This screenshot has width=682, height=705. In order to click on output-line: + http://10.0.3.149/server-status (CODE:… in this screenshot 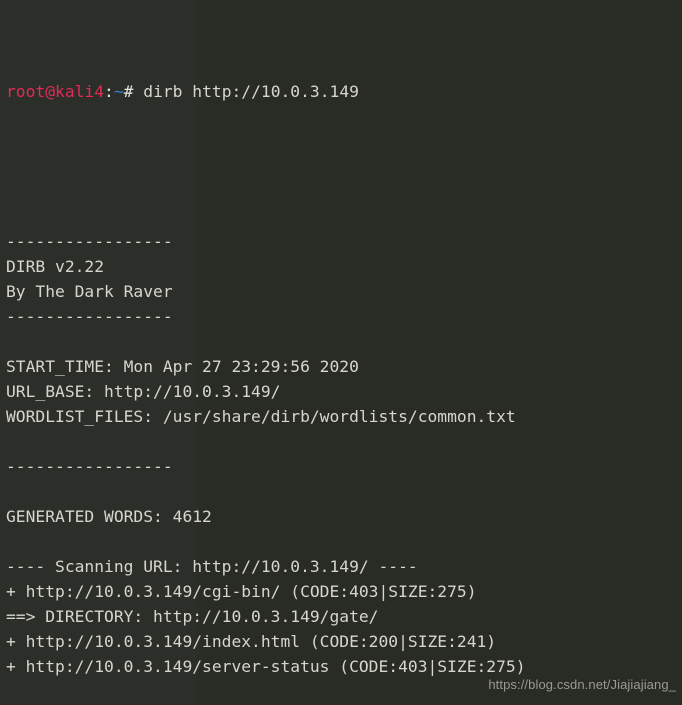, I will do `click(266, 666)`.